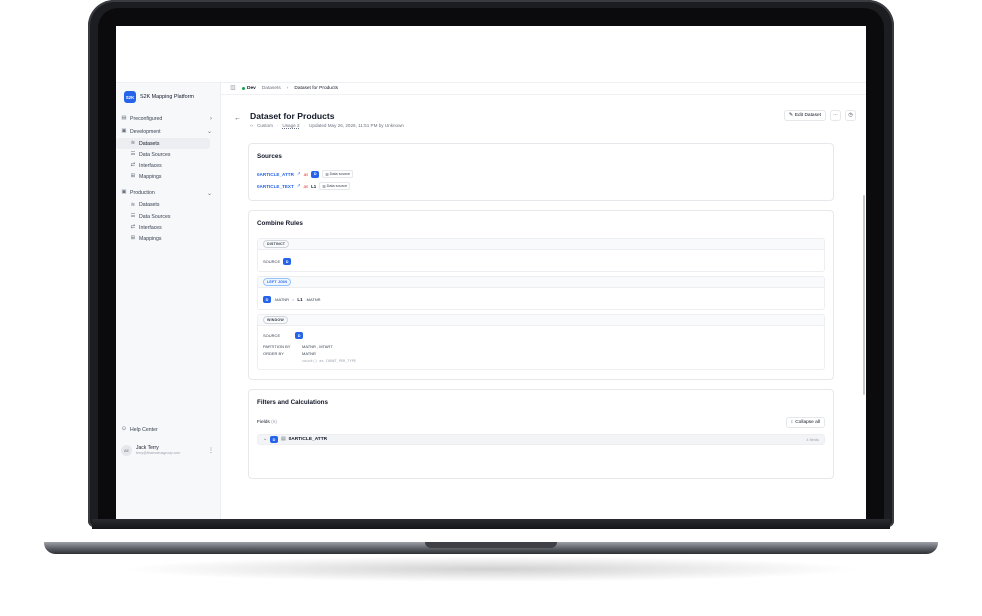  What do you see at coordinates (126, 450) in the screenshot?
I see `avatar: AE` at bounding box center [126, 450].